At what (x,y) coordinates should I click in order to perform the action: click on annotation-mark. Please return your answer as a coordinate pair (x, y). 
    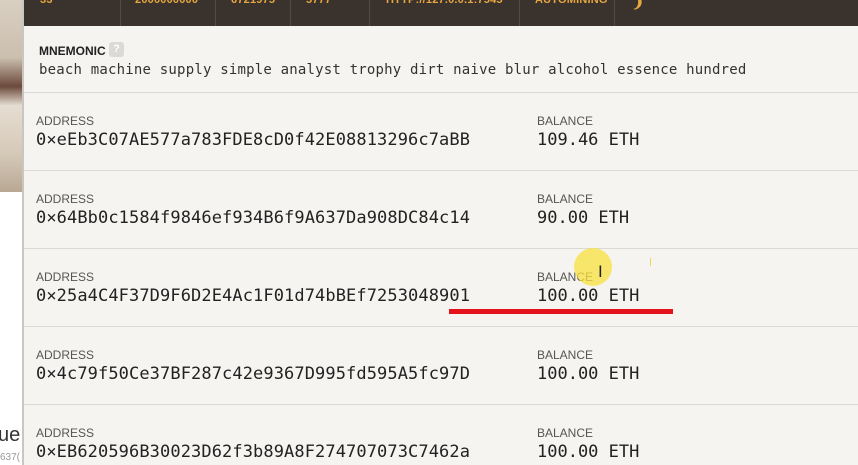
    Looking at the image, I should click on (650, 262).